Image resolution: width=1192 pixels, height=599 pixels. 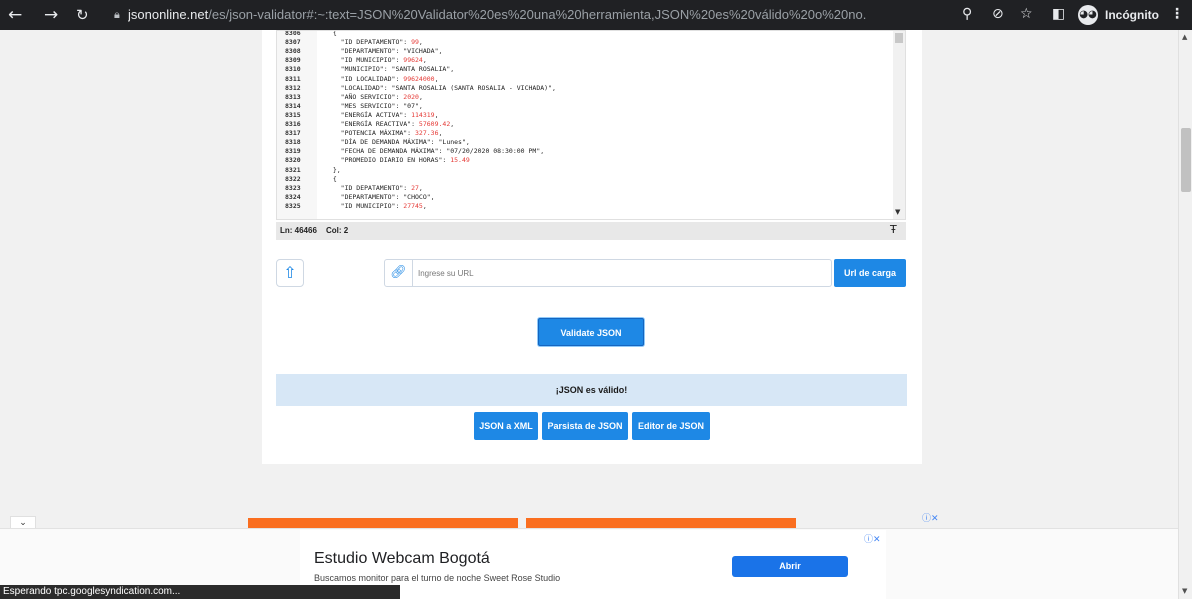 I want to click on validate-json-button: Validate JSON, so click(x=591, y=332).